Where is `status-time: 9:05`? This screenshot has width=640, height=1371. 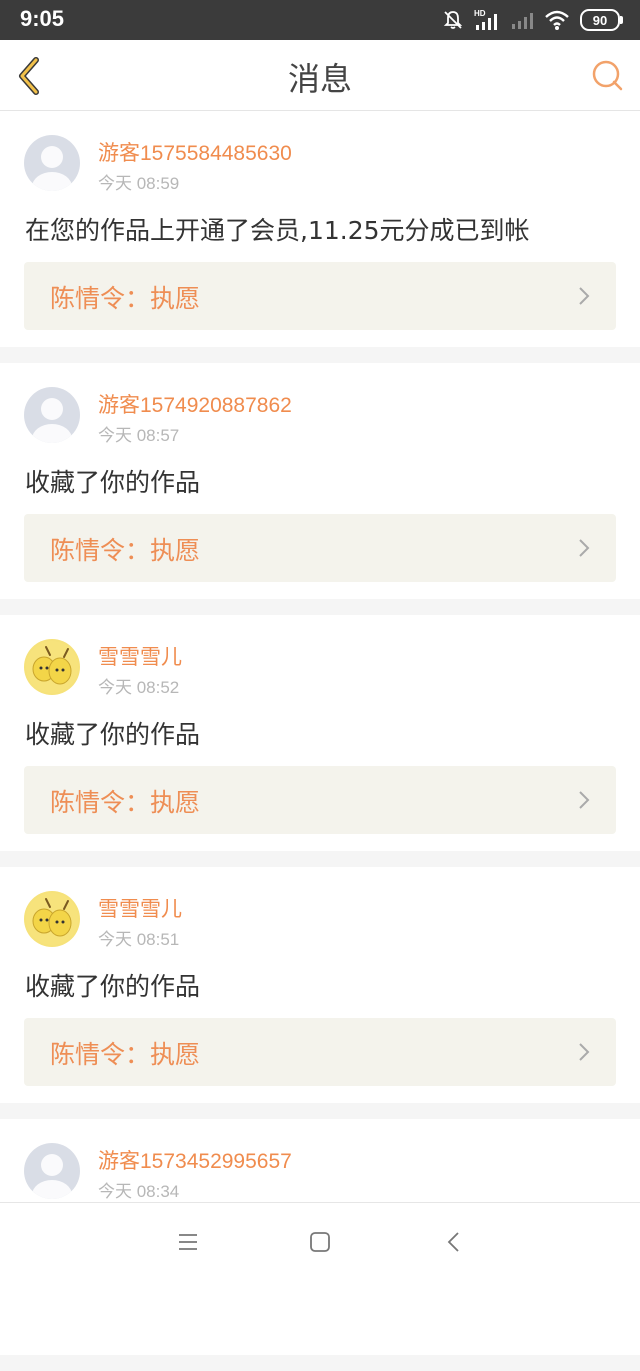
status-time: 9:05 is located at coordinates (42, 18).